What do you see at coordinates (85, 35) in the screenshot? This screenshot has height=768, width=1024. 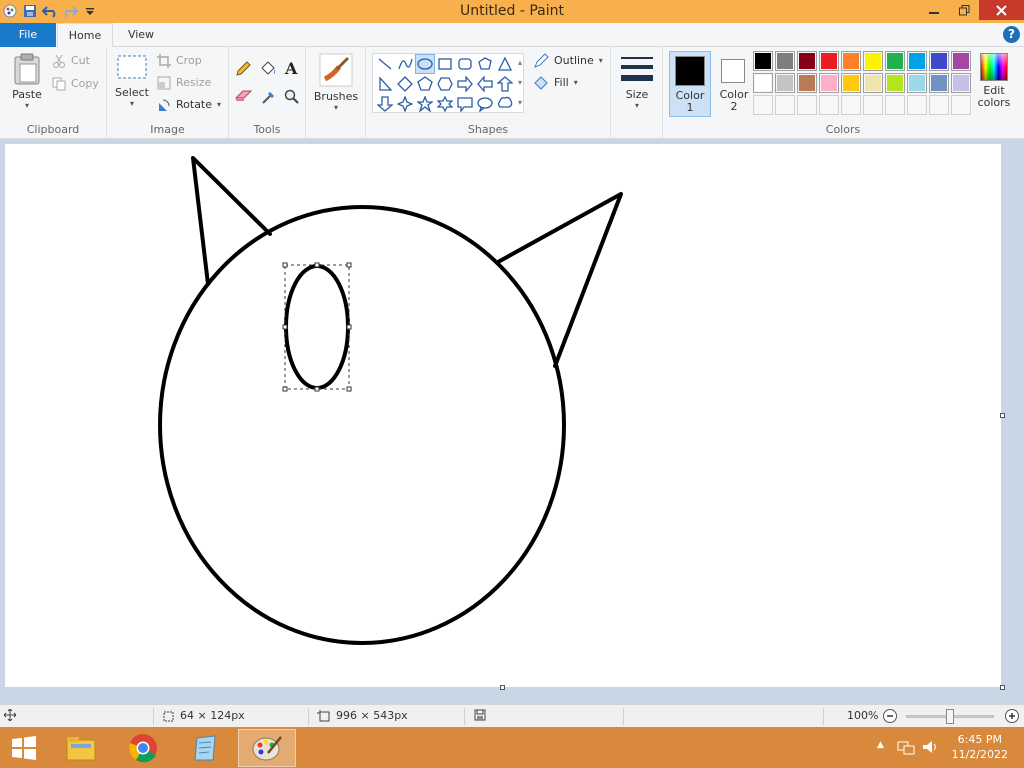 I see `tab-home: Home` at bounding box center [85, 35].